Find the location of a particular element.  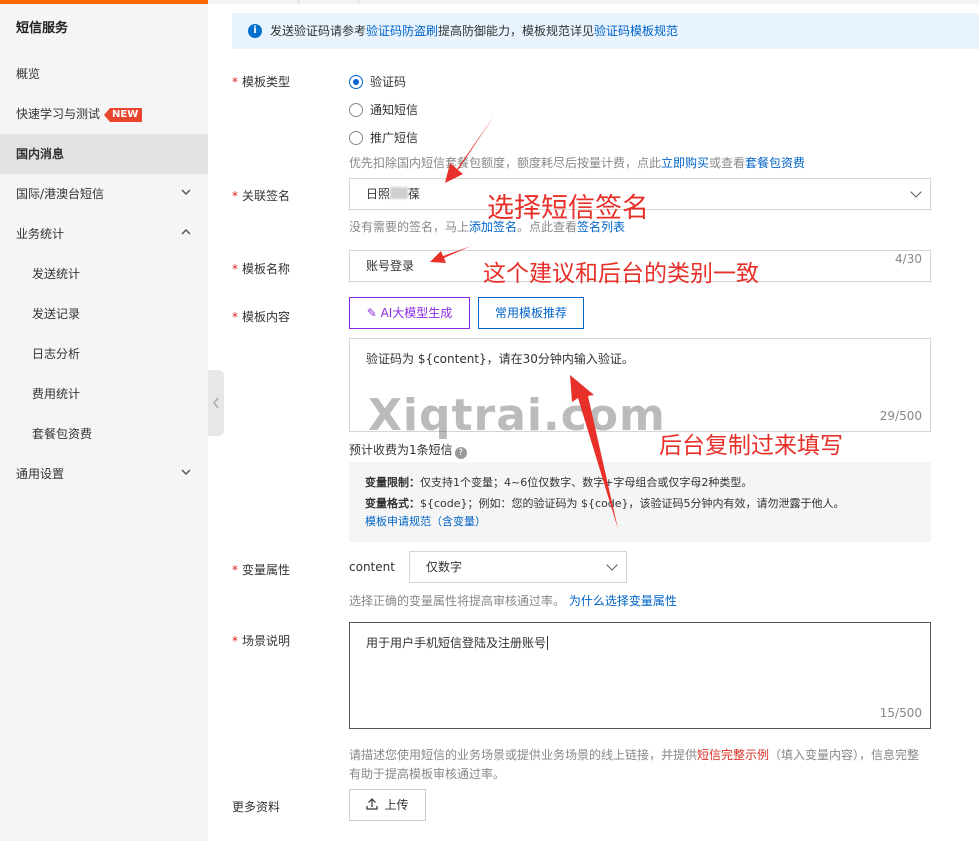

arrow-to-template-name is located at coordinates (450, 254).